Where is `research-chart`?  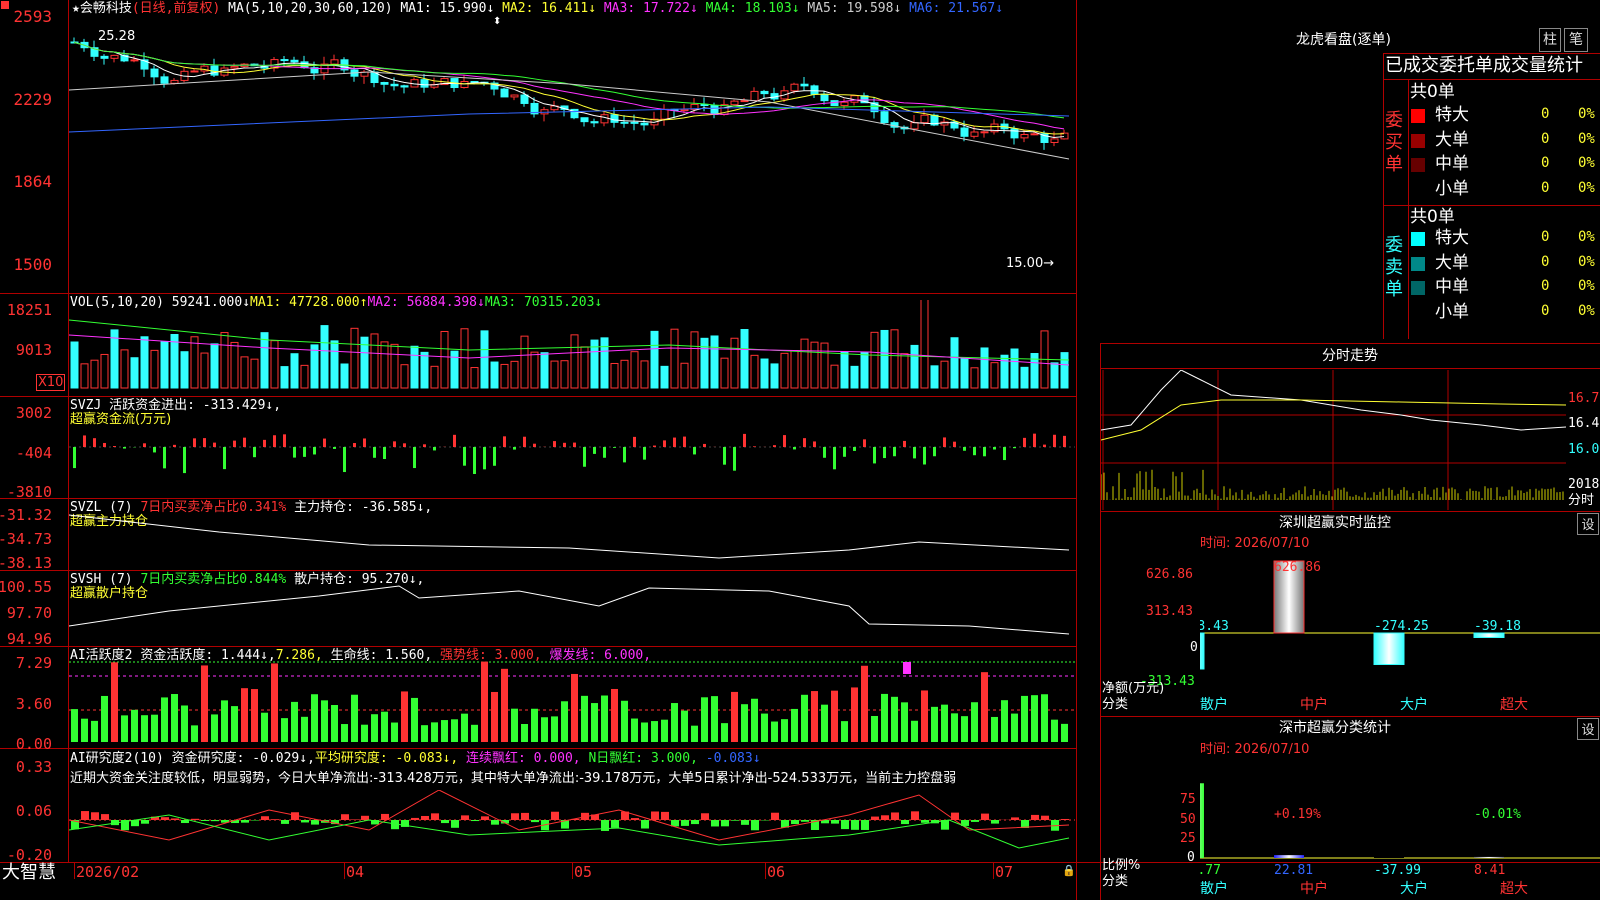 research-chart is located at coordinates (572, 825).